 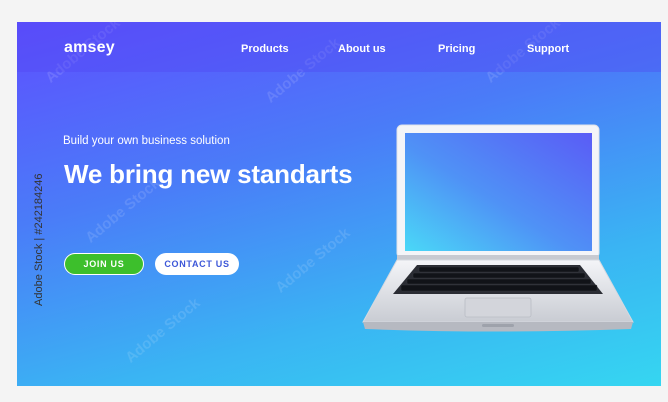 I want to click on laptop-screen, so click(x=498, y=192).